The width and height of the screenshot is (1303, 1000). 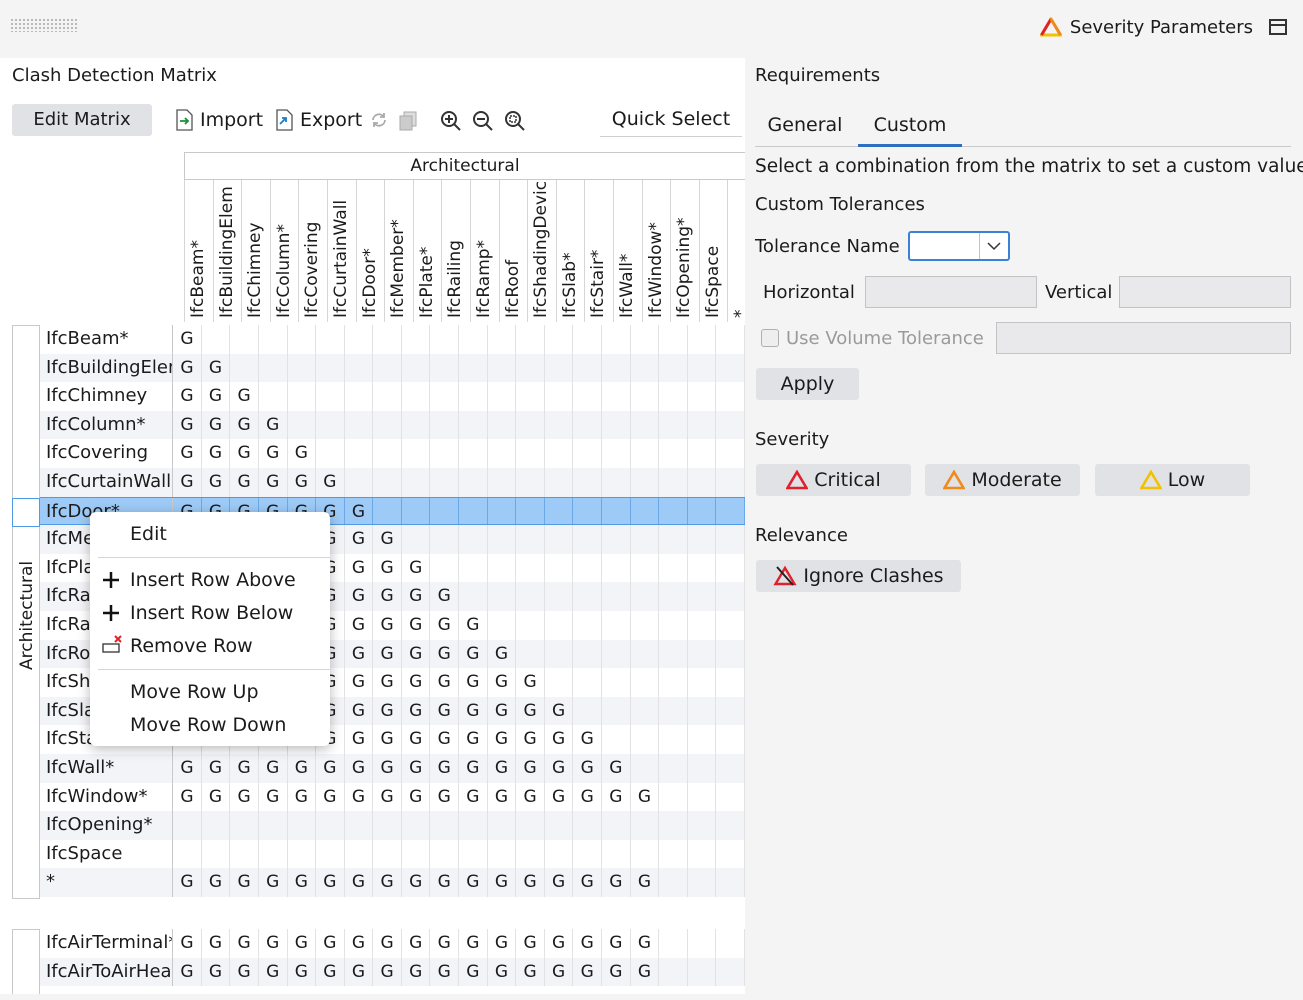 What do you see at coordinates (392, 768) in the screenshot?
I see `matrix-row: IfcWall* G G G G G G G G G G G G G G G G` at bounding box center [392, 768].